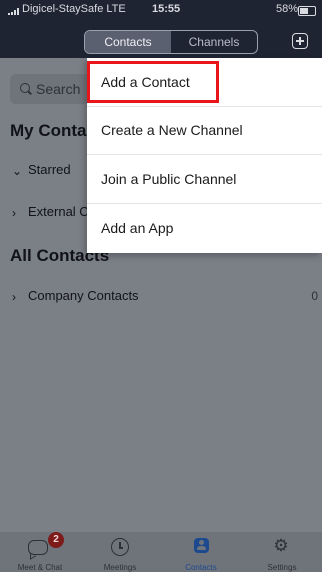 The image size is (322, 572). I want to click on status-time: 15:55, so click(166, 9).